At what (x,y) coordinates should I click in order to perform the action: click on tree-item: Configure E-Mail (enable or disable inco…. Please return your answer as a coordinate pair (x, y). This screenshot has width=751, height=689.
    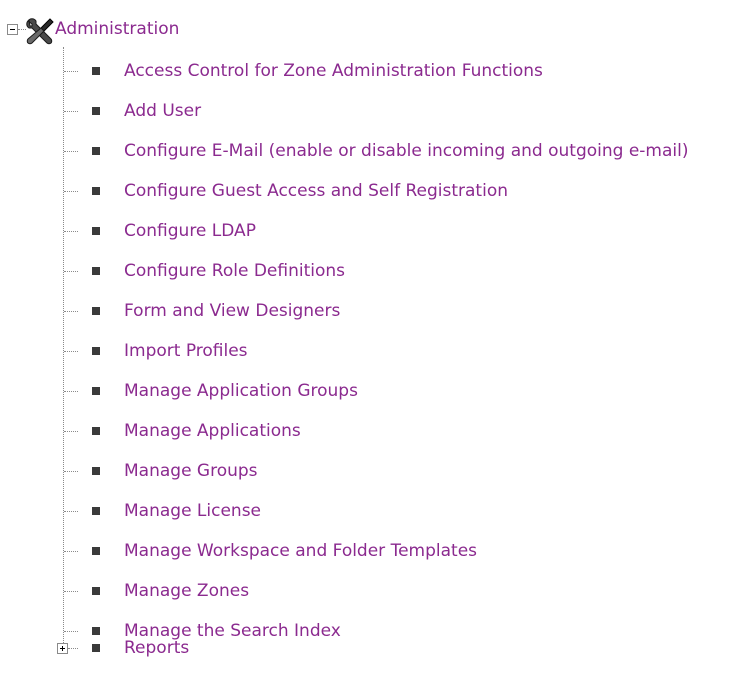
    Looking at the image, I should click on (375, 151).